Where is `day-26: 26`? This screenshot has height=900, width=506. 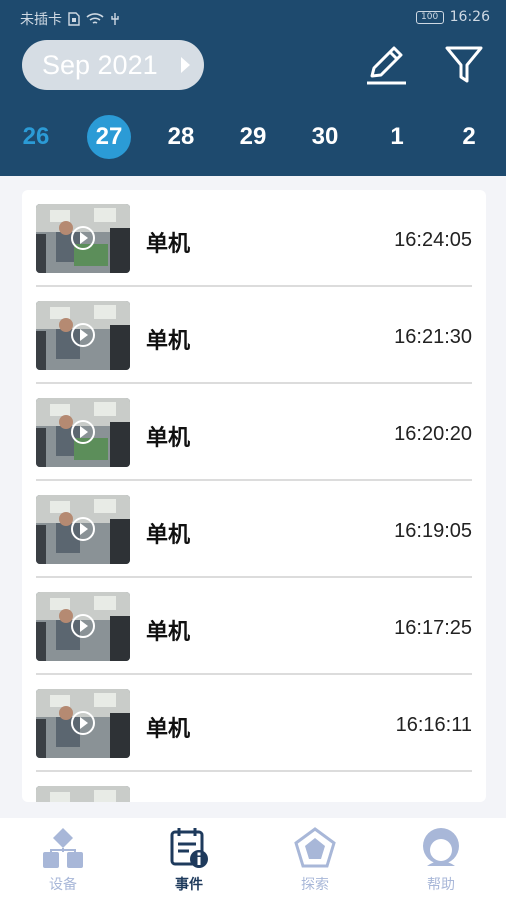 day-26: 26 is located at coordinates (36, 137).